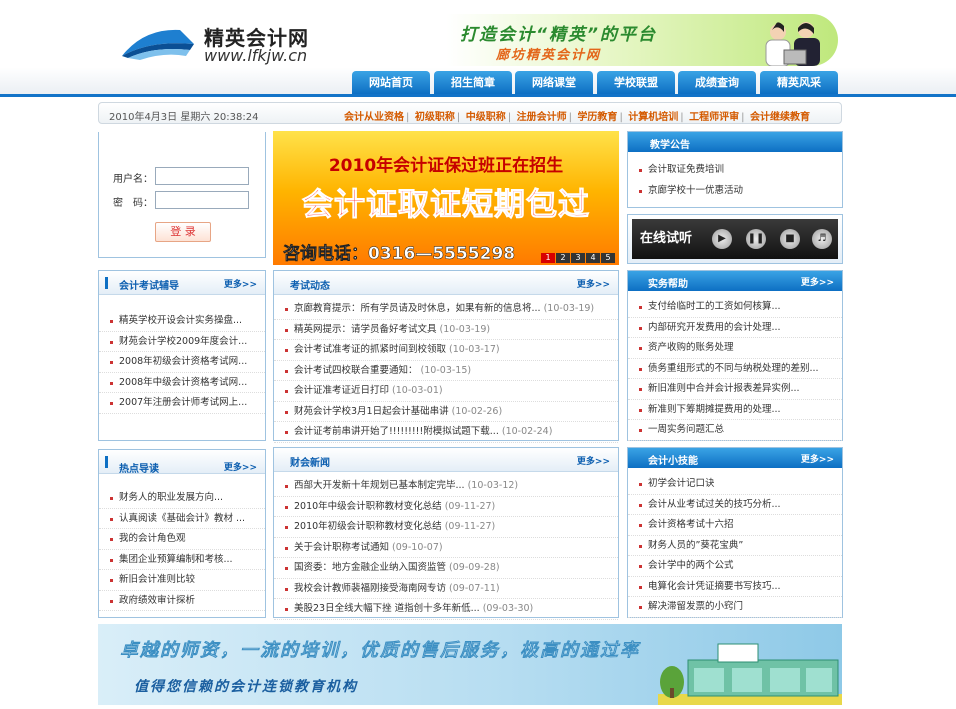  What do you see at coordinates (542, 117) in the screenshot?
I see `quick-link: 注册会计师` at bounding box center [542, 117].